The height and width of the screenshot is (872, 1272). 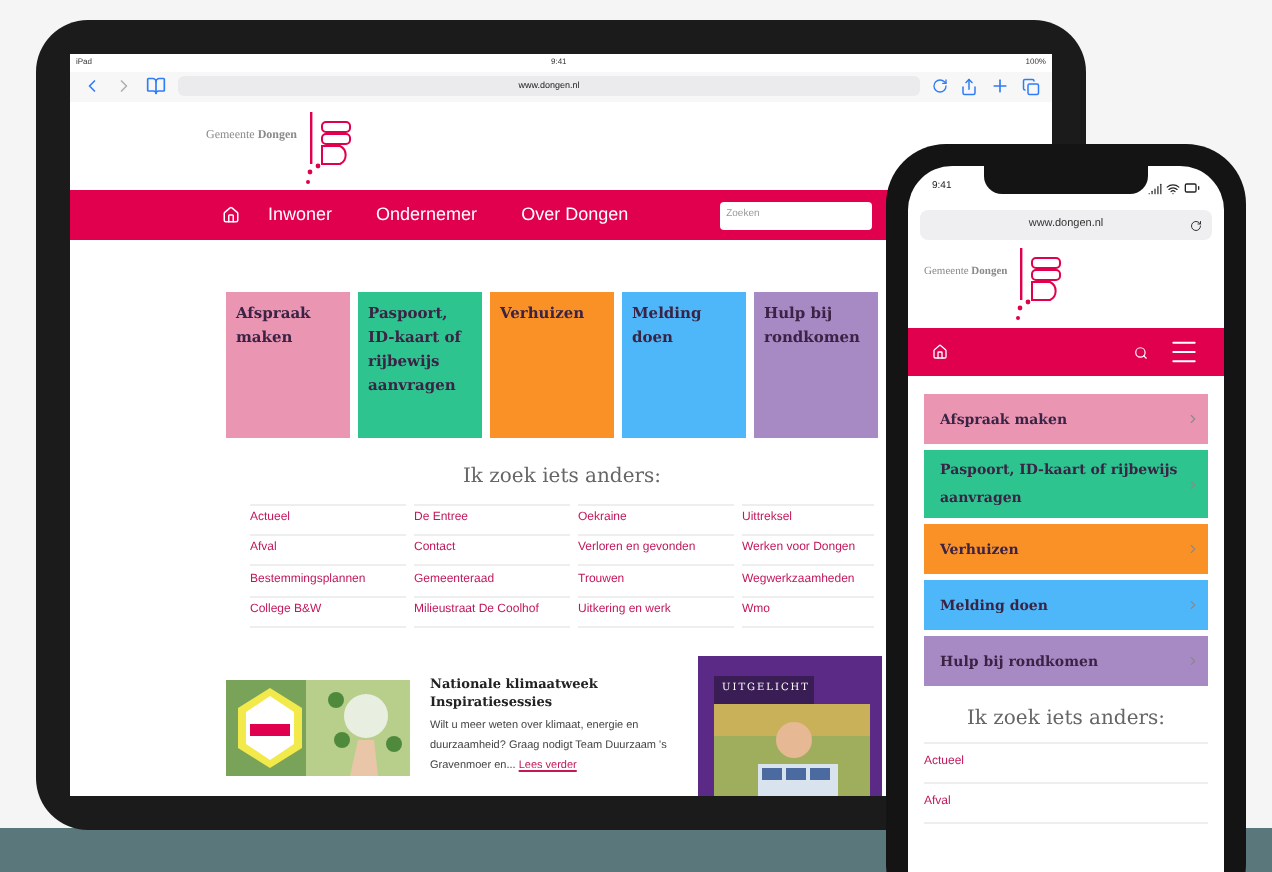 I want to click on nav-link: Over Dongen, so click(x=575, y=215).